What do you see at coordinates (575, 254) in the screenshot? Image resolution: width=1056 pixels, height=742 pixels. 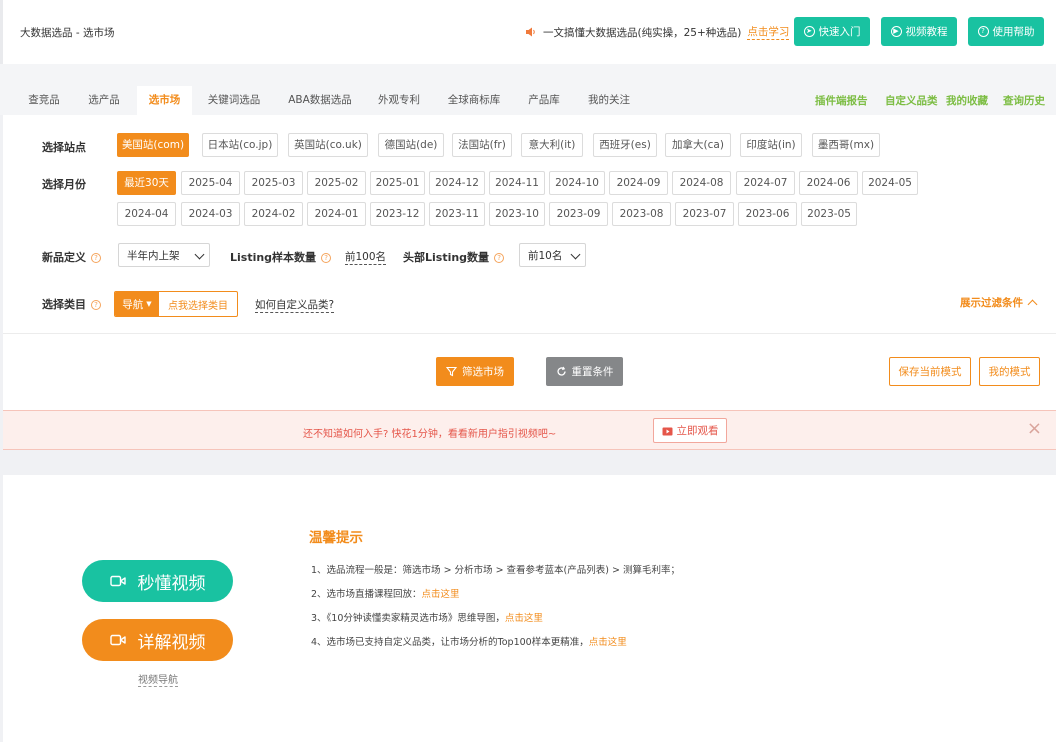 I see `chevron-down-icon` at bounding box center [575, 254].